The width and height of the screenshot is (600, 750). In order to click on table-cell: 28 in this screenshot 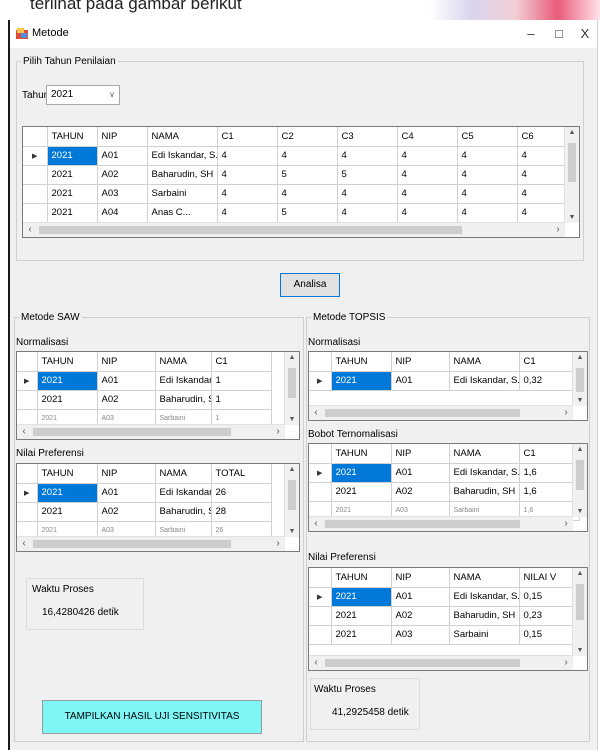, I will do `click(241, 512)`.